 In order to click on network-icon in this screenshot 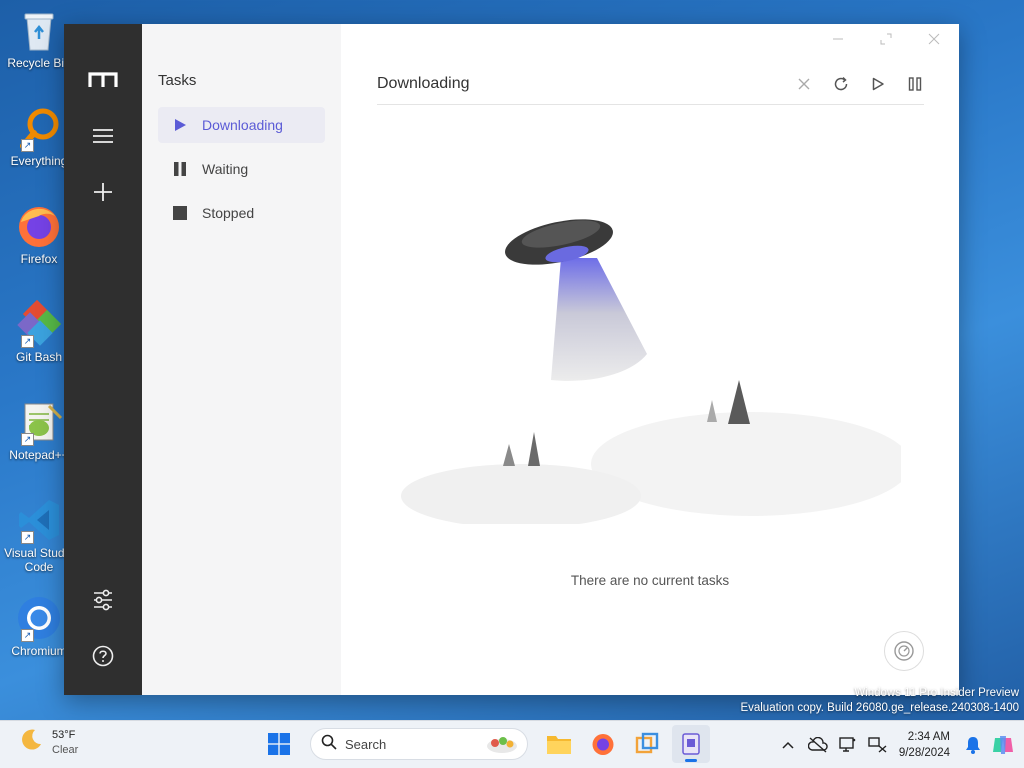, I will do `click(878, 745)`.